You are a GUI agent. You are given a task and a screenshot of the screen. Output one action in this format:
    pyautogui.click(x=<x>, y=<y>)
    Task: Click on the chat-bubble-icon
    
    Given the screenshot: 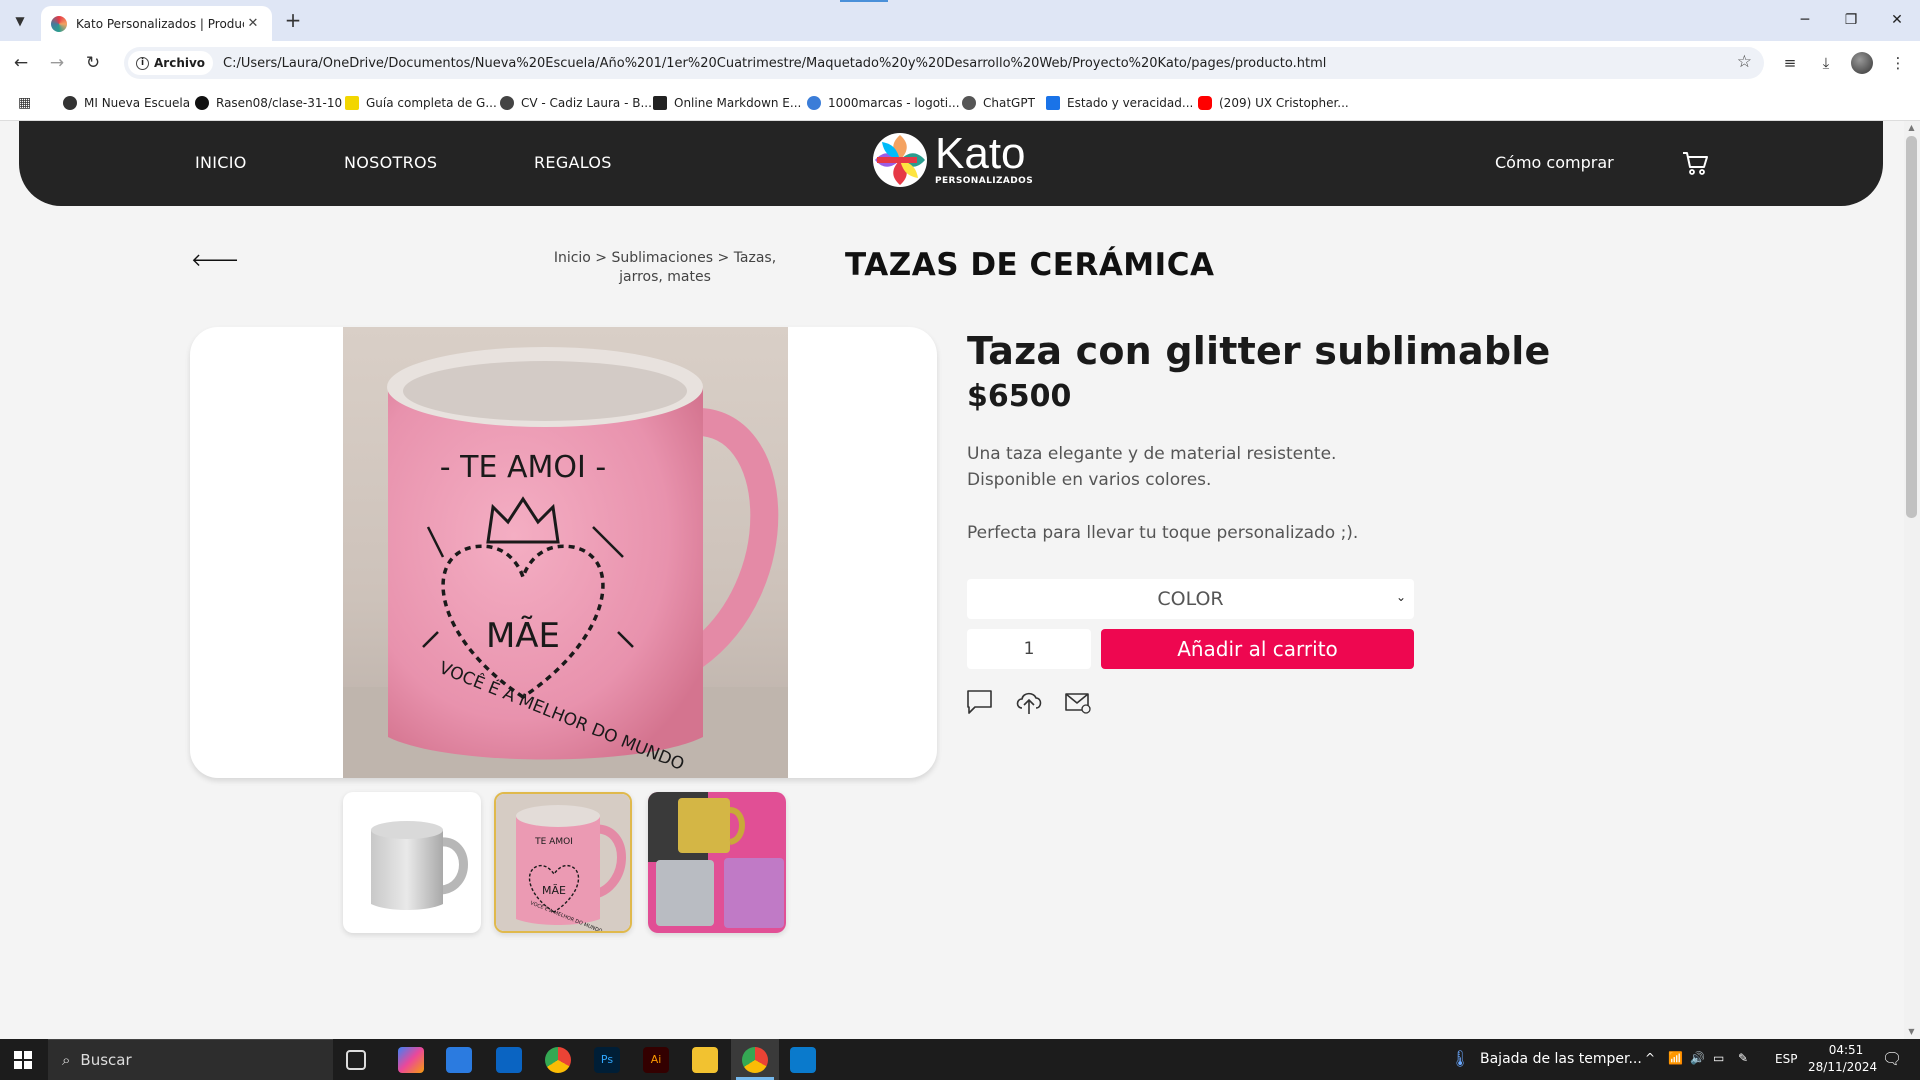 What is the action you would take?
    pyautogui.click(x=980, y=702)
    